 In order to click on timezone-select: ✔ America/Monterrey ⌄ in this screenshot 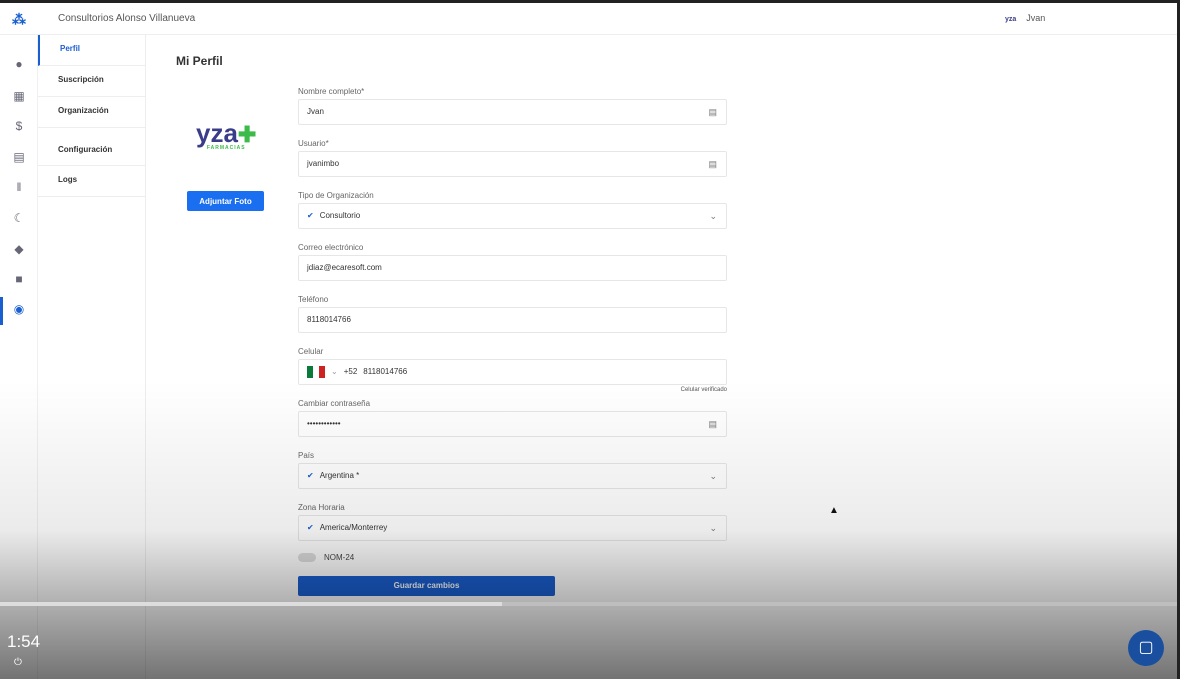, I will do `click(512, 528)`.